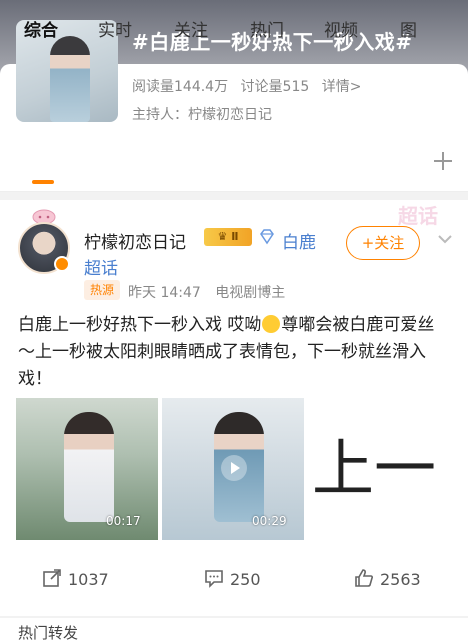 This screenshot has height=640, width=468. Describe the element at coordinates (191, 28) in the screenshot. I see `tab-following: 关注` at that location.